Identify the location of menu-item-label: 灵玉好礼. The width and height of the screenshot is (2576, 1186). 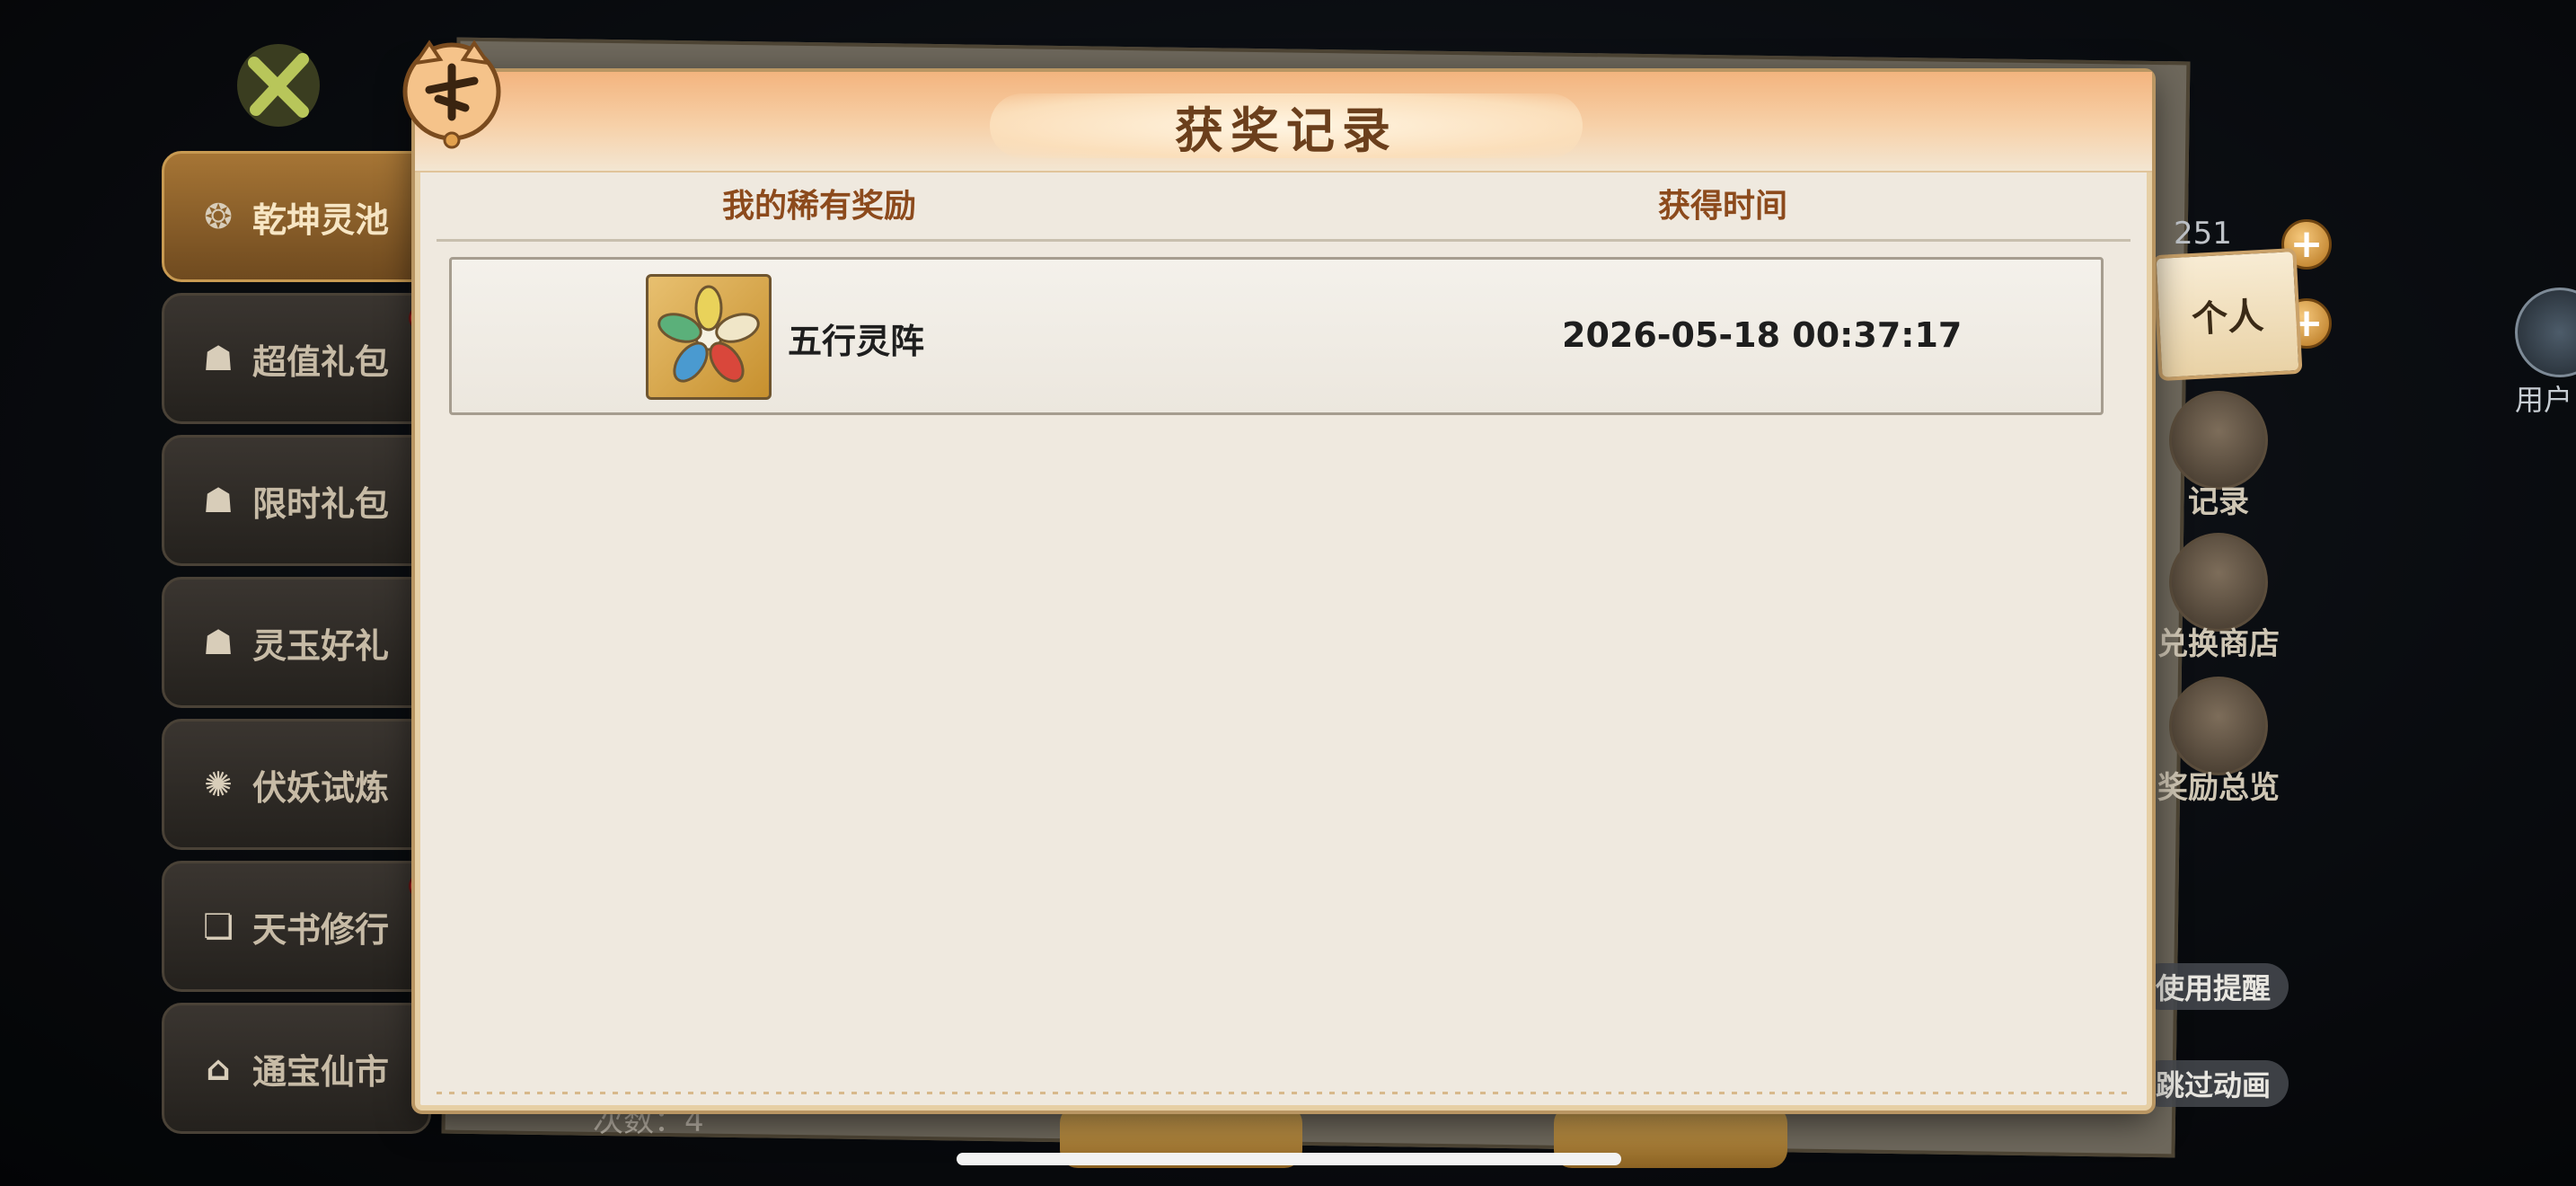
(321, 645).